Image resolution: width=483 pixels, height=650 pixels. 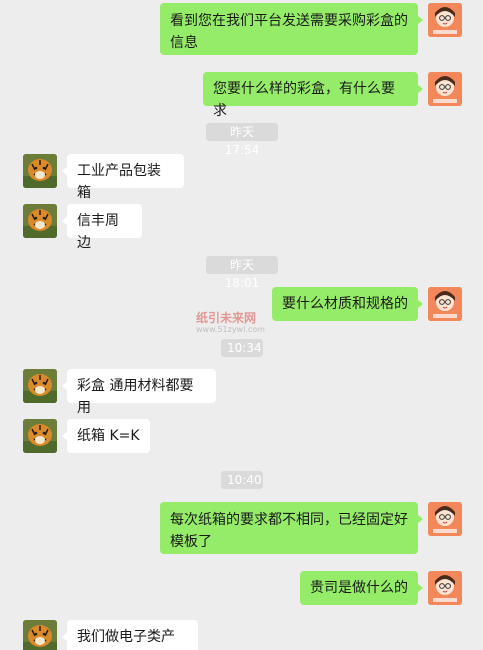 I want to click on message-bubble-received: 工业产品包装箱, so click(x=123, y=177).